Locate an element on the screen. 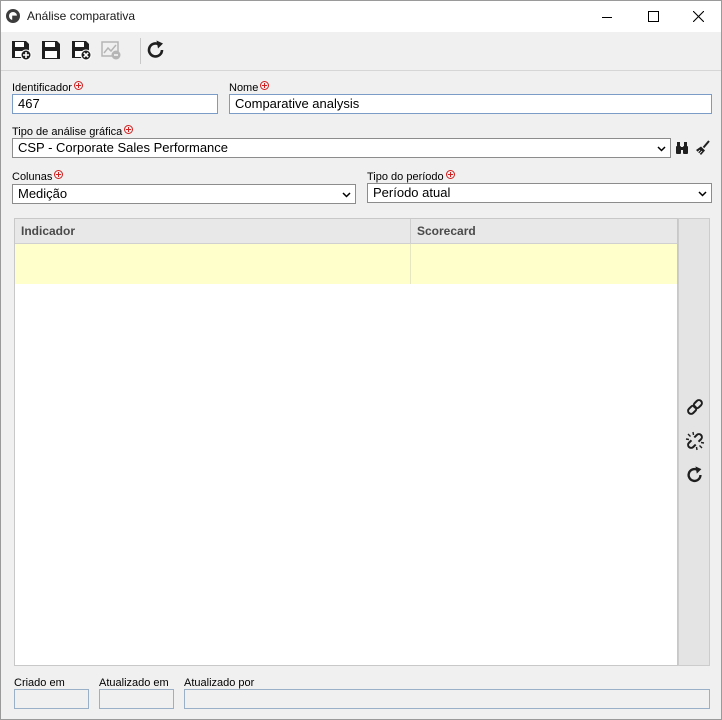 Image resolution: width=722 pixels, height=720 pixels. save-and-close-button is located at coordinates (81, 50).